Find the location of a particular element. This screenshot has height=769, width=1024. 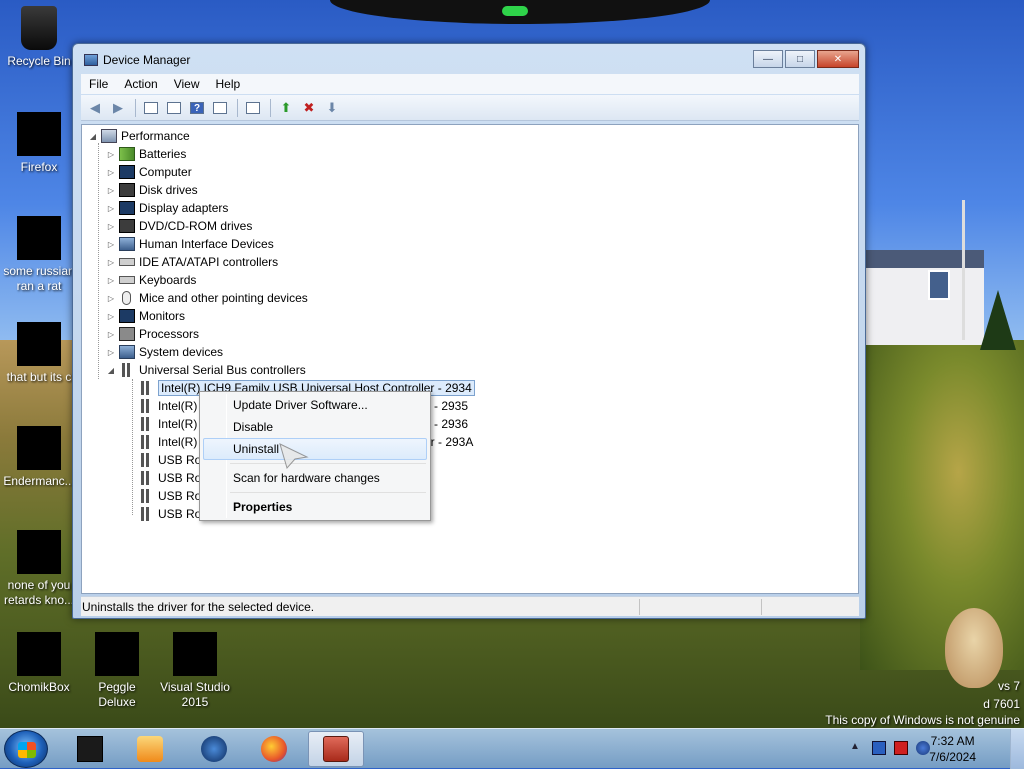

clock: 7:32 AM 7/6/2024 is located at coordinates (952, 749).